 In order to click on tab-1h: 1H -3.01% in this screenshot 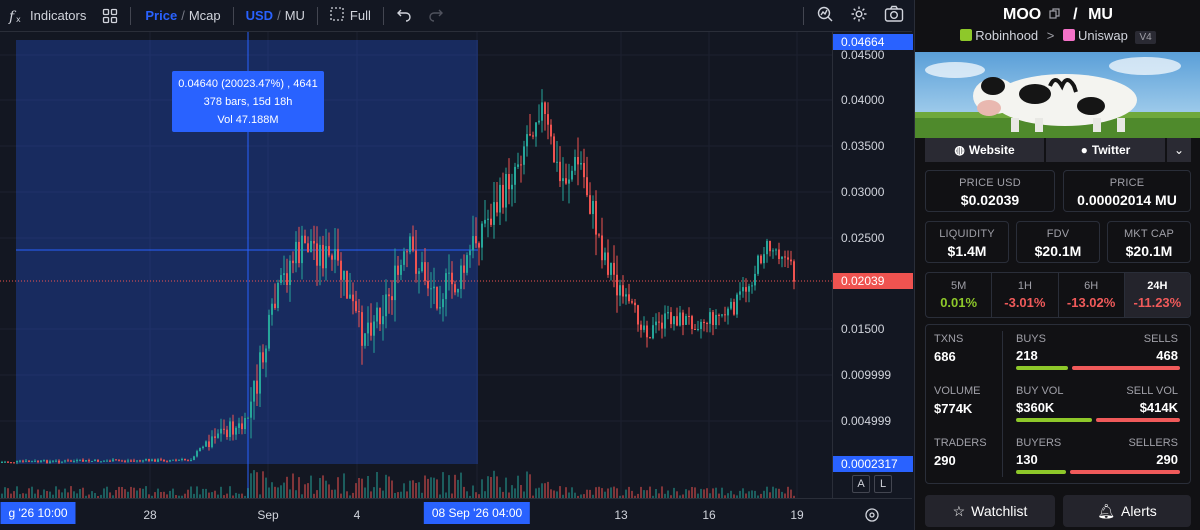, I will do `click(1025, 295)`.